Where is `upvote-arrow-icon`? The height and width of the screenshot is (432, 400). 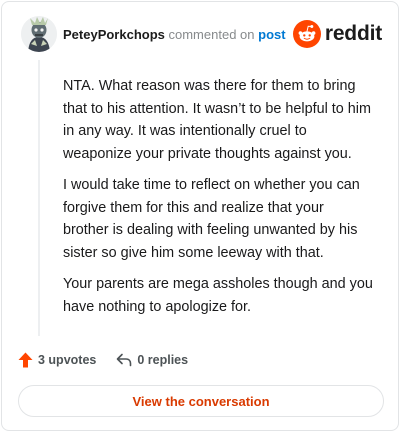 upvote-arrow-icon is located at coordinates (25, 360).